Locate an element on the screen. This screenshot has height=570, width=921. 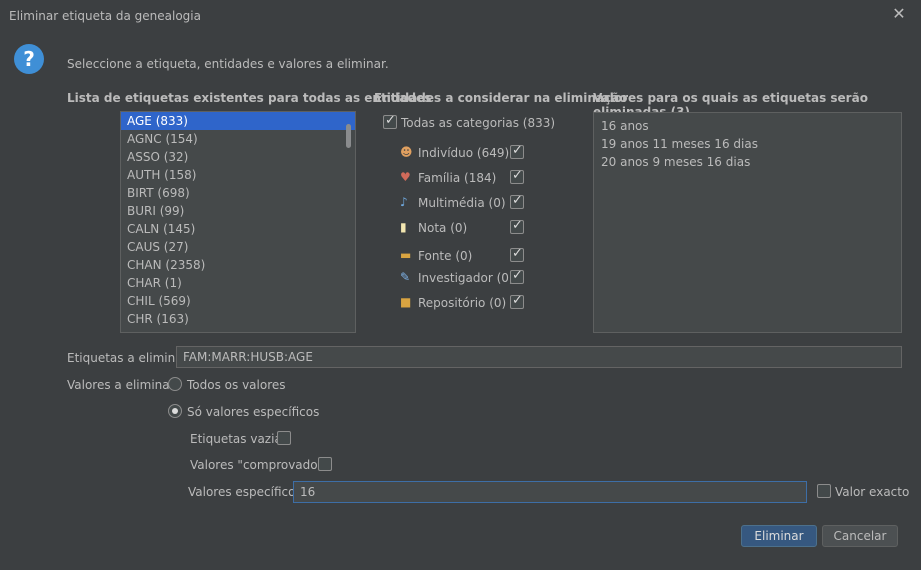
delete-button: Eliminar is located at coordinates (779, 536).